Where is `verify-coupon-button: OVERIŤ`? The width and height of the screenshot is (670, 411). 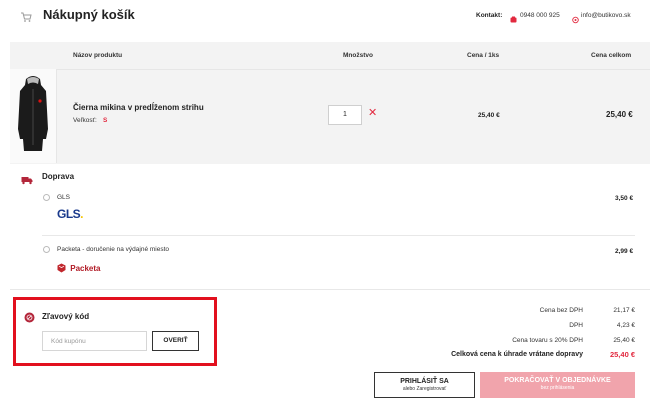
verify-coupon-button: OVERIŤ is located at coordinates (175, 341).